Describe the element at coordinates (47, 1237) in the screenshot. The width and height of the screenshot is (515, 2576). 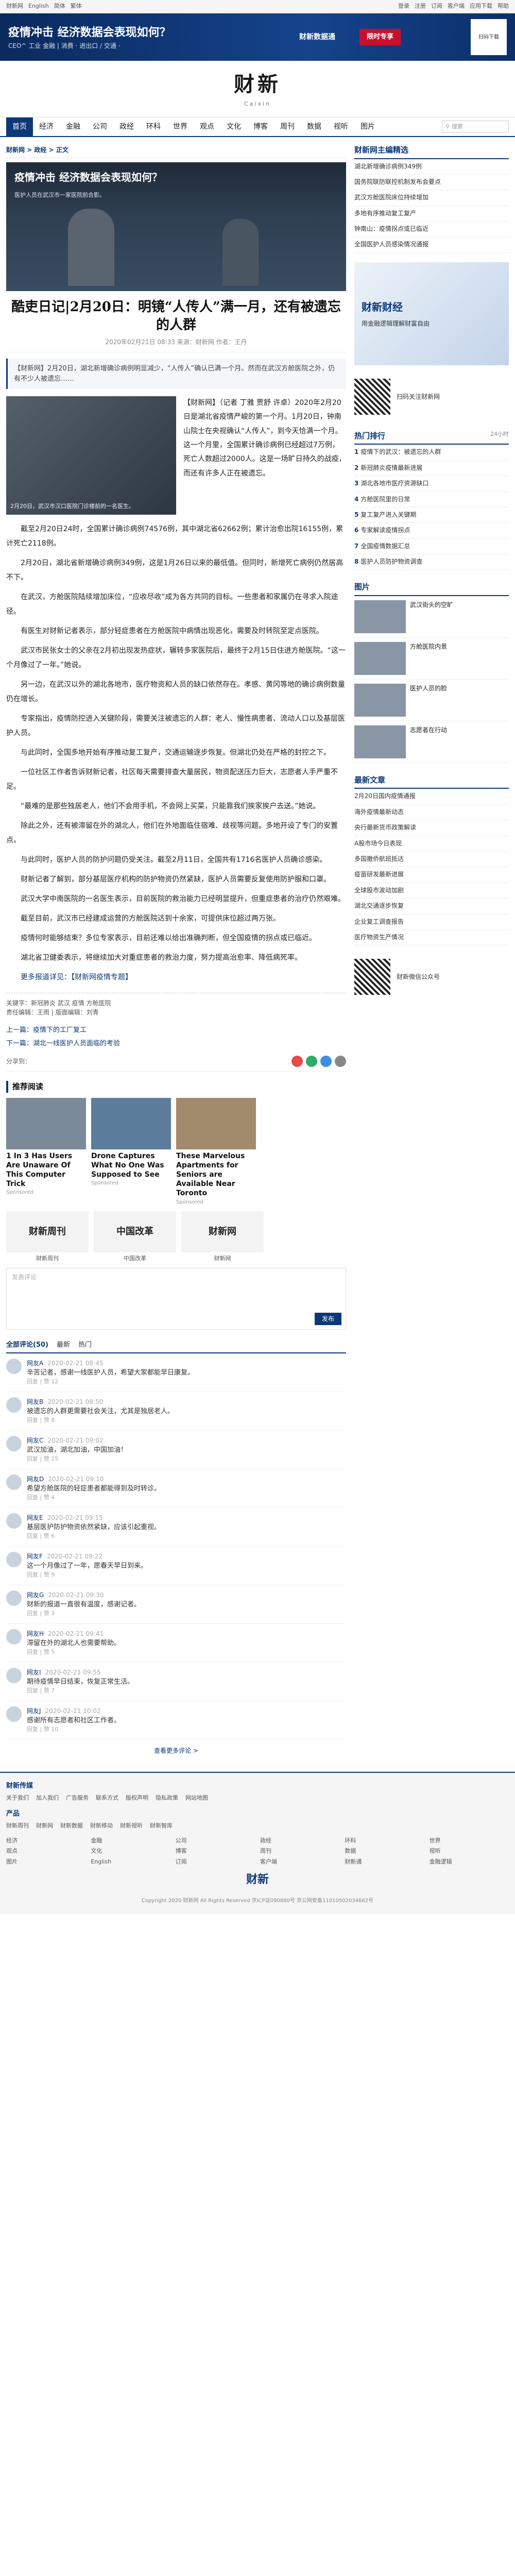
I see `publication-item: 财新周刊 财新周刊` at that location.